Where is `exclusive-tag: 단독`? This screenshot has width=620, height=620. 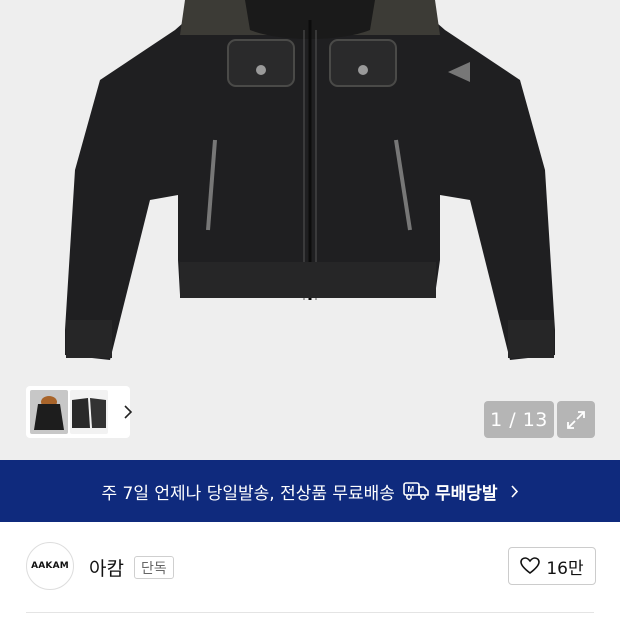
exclusive-tag: 단독 is located at coordinates (154, 567).